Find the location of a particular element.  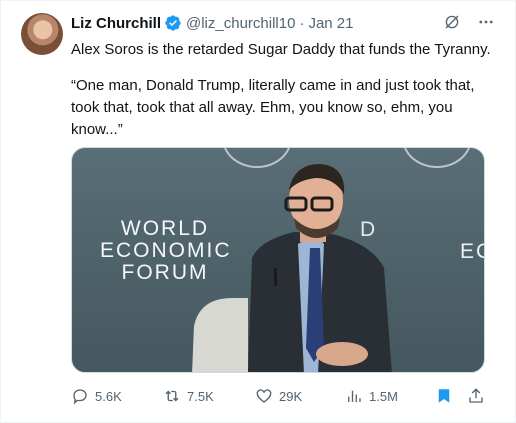

share-icon is located at coordinates (476, 395).